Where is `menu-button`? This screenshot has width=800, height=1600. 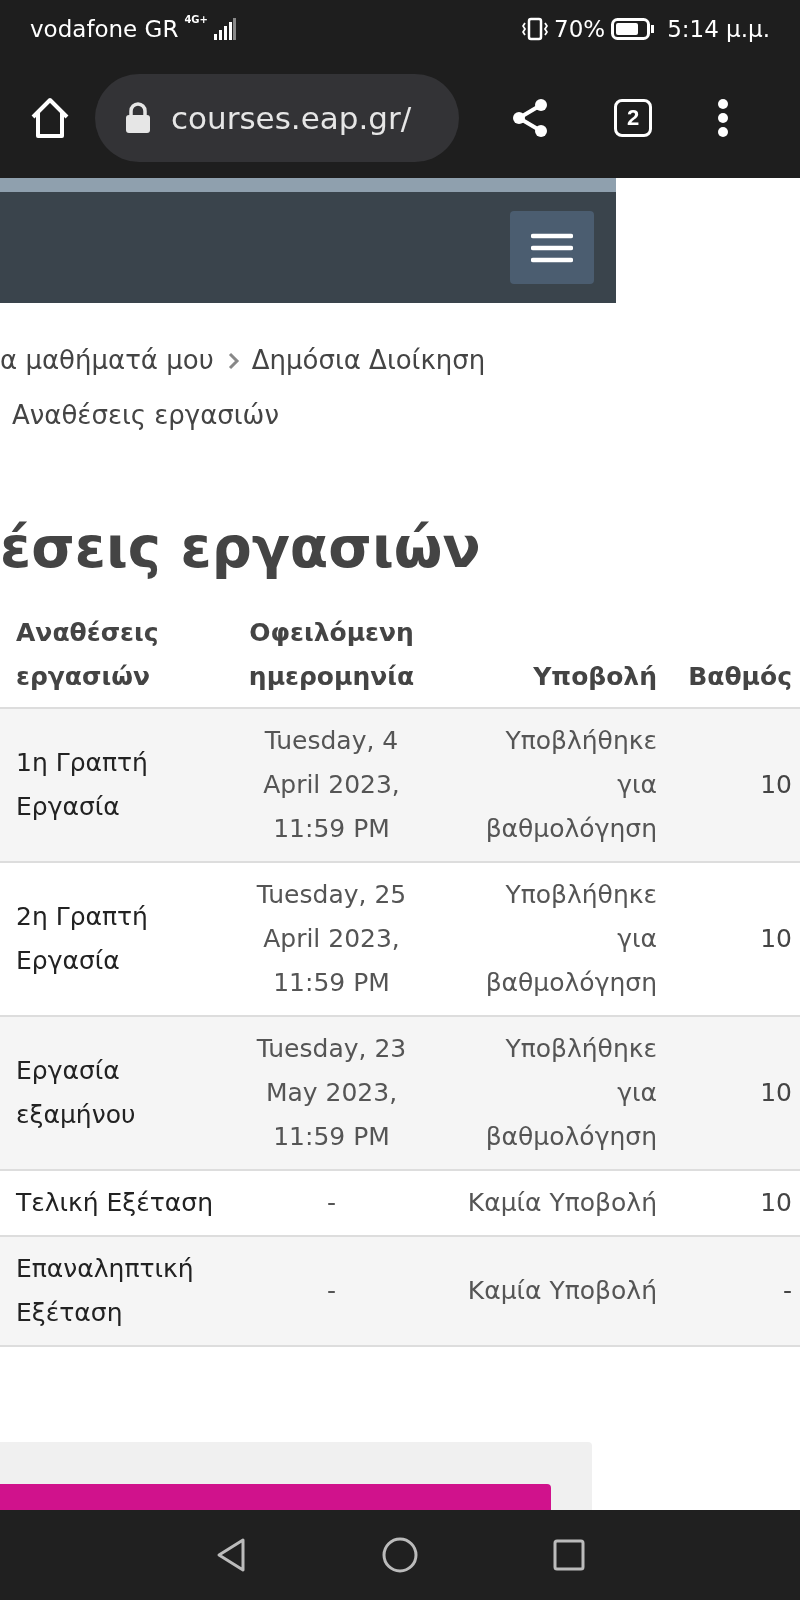 menu-button is located at coordinates (552, 247).